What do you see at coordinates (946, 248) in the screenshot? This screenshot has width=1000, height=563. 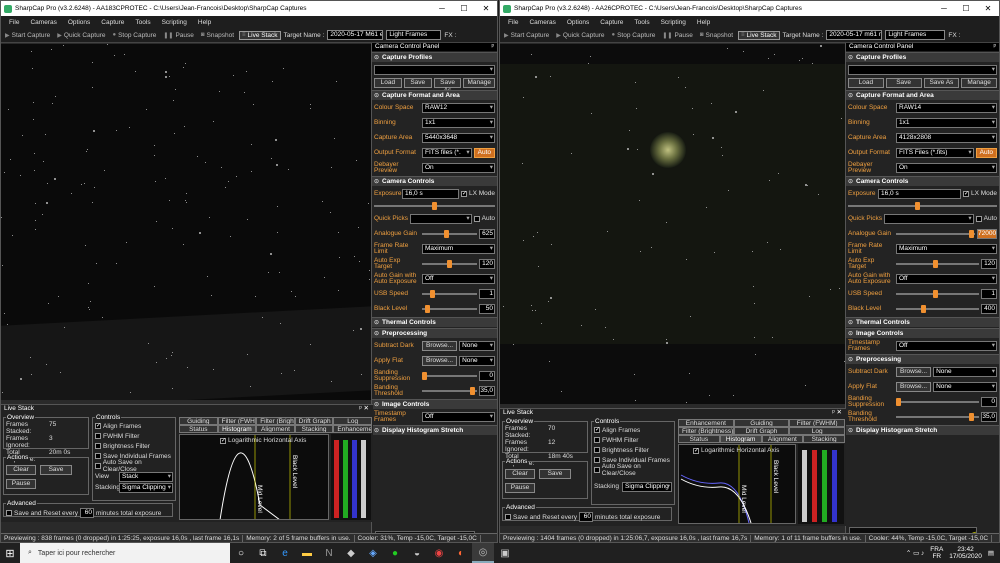 I see `frame-rate-select: Maximum` at bounding box center [946, 248].